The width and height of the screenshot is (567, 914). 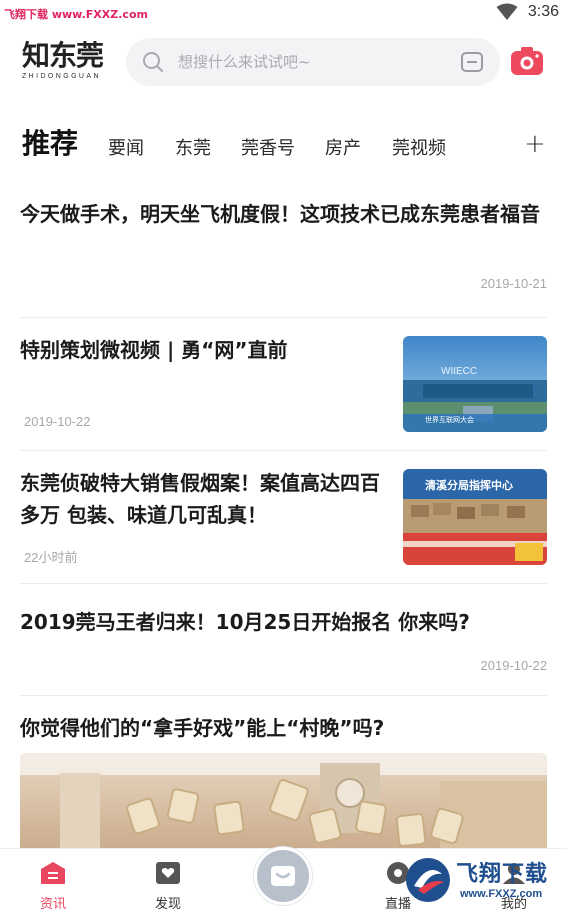 I want to click on tab-video: 莞视频, so click(x=419, y=147).